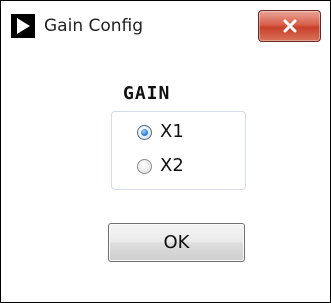 This screenshot has height=303, width=331. I want to click on gain-option-x1: X1, so click(160, 132).